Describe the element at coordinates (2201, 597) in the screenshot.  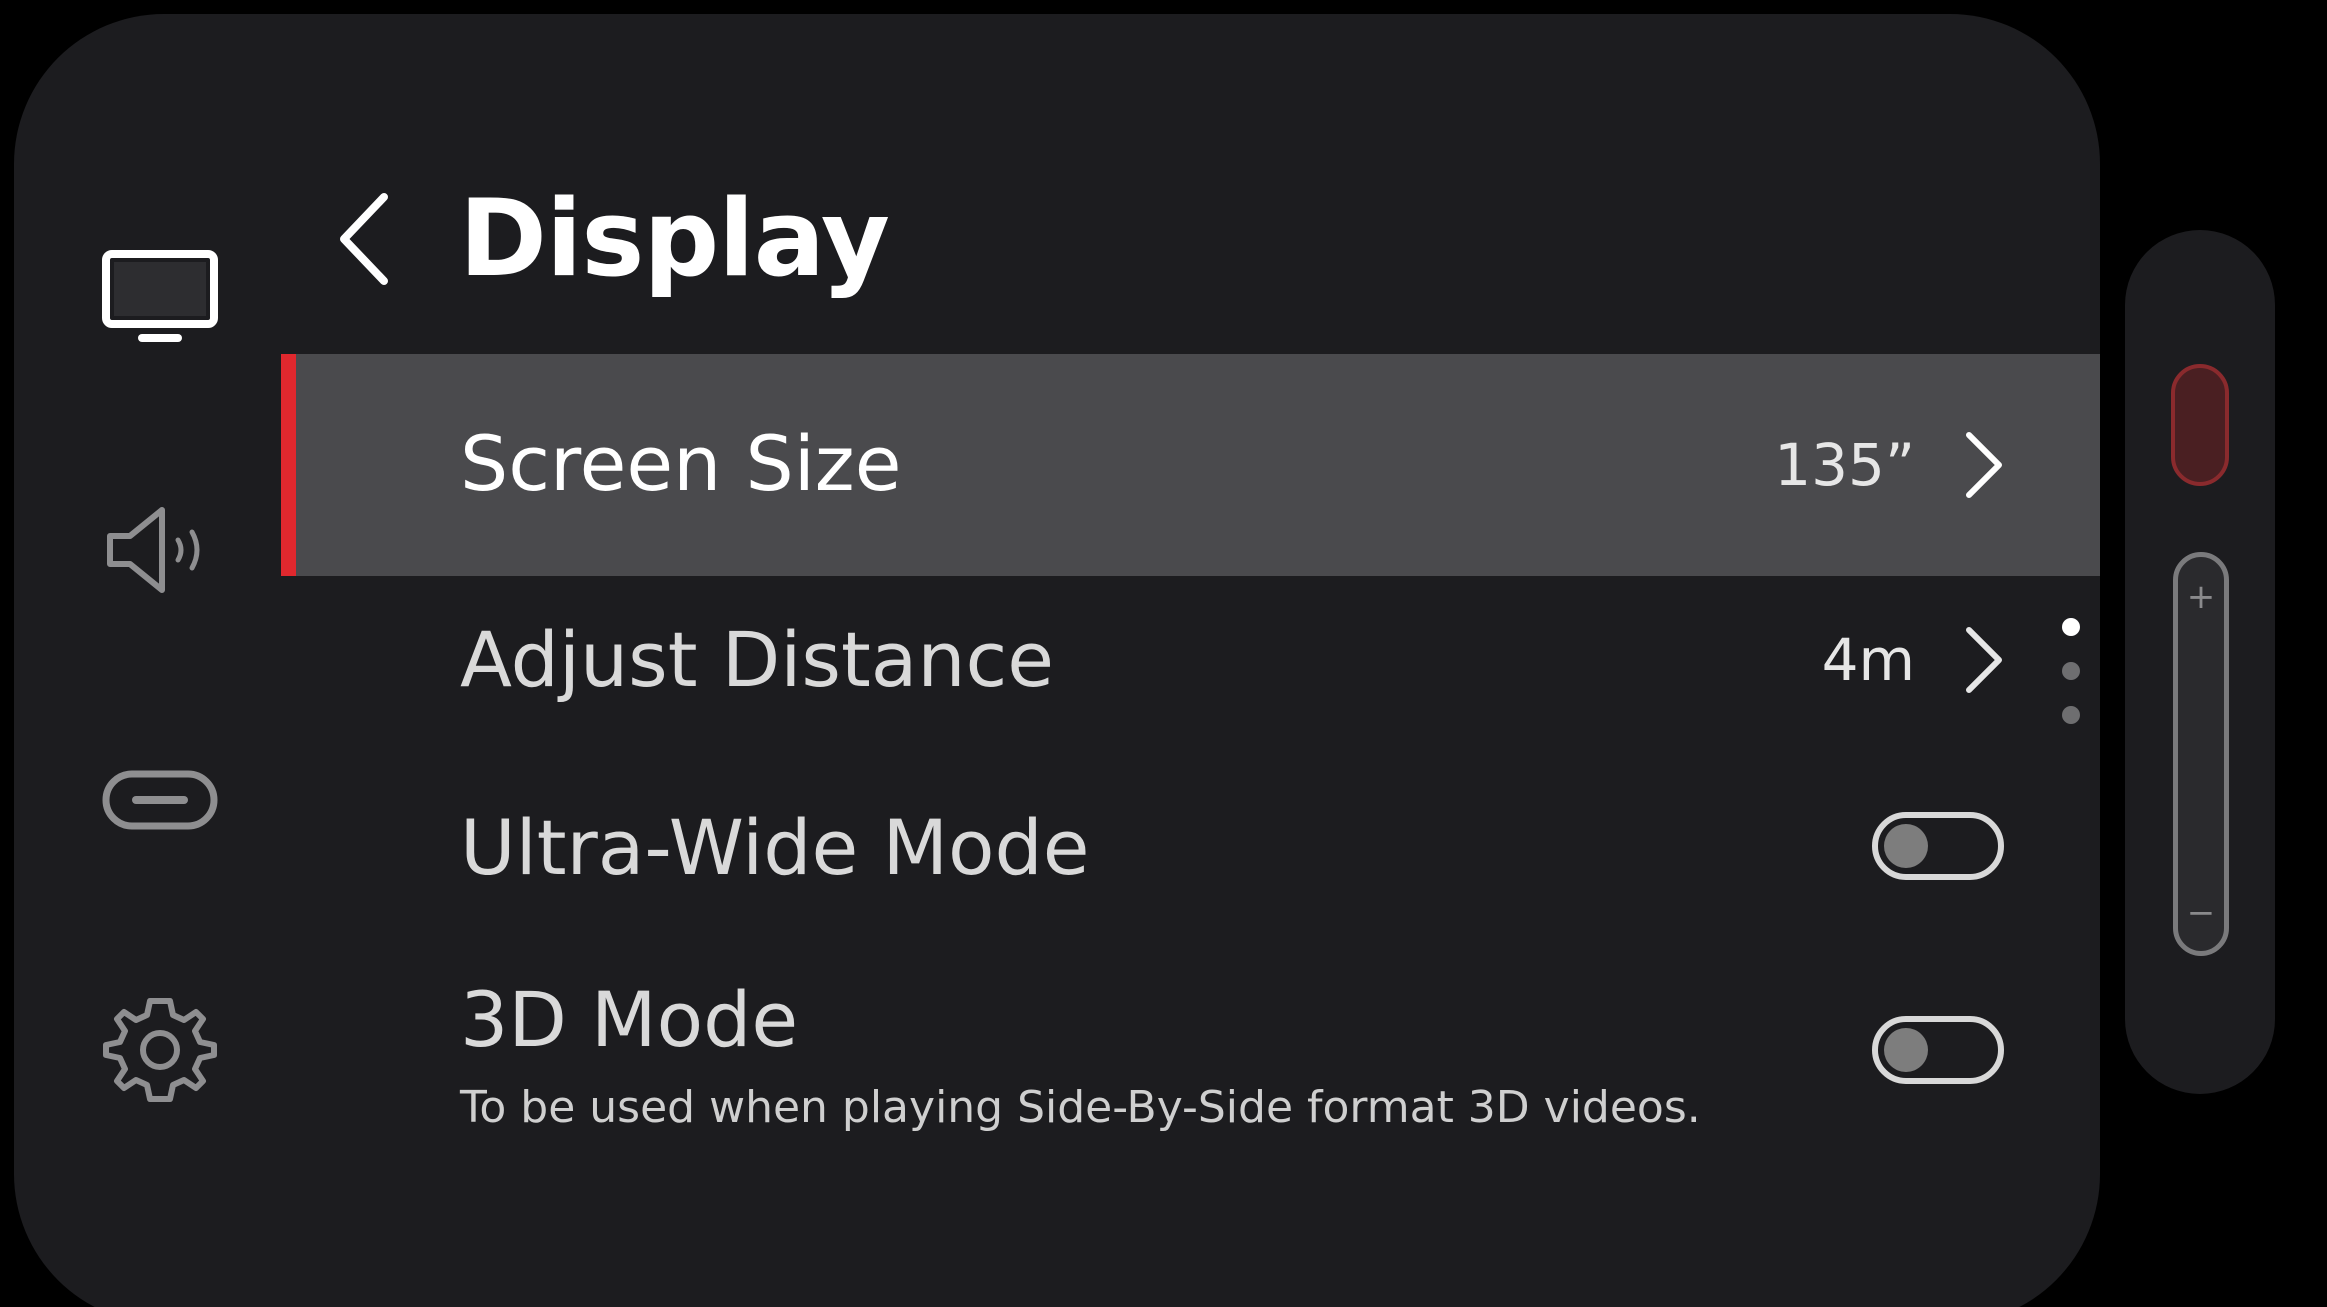
I see `plus-icon: +` at that location.